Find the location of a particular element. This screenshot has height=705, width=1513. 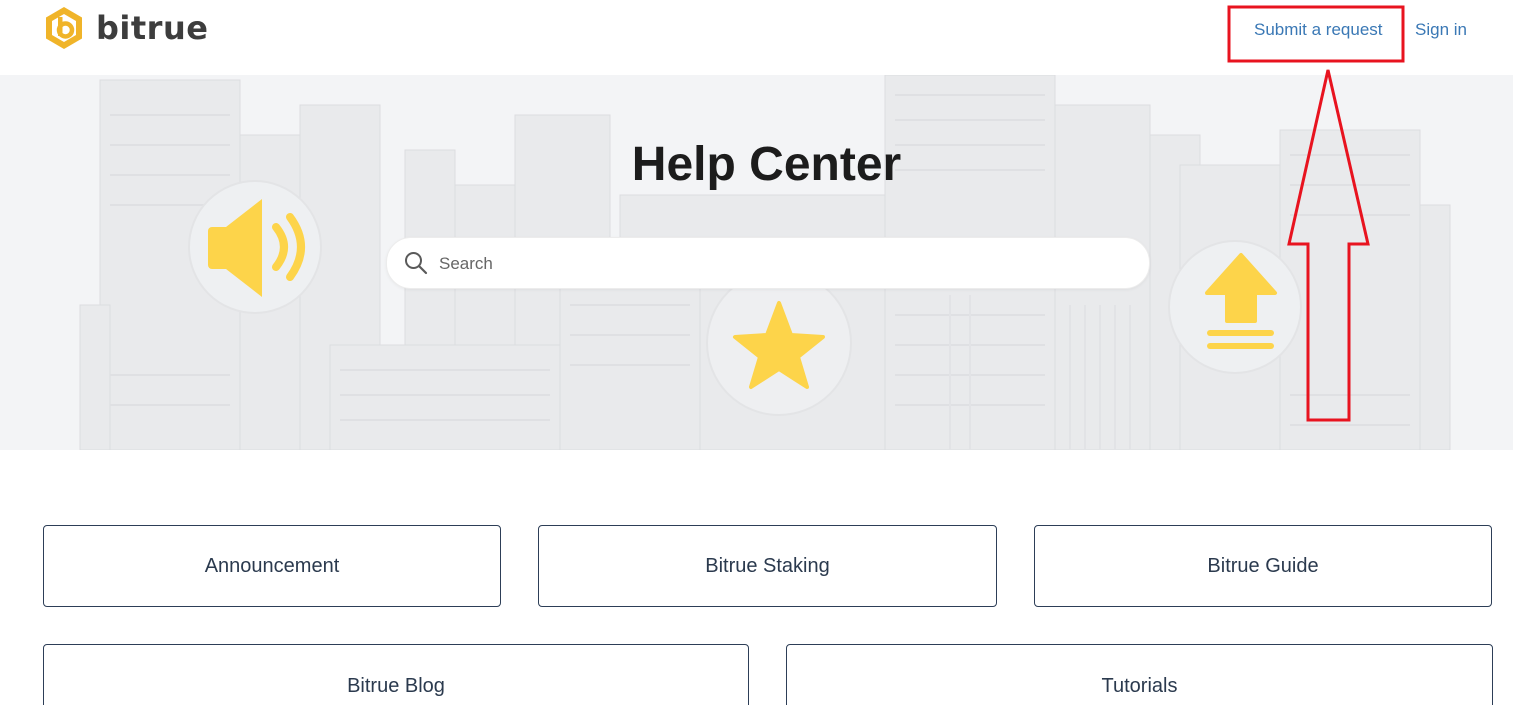

bitrue-logo: bitrue is located at coordinates (124, 28).